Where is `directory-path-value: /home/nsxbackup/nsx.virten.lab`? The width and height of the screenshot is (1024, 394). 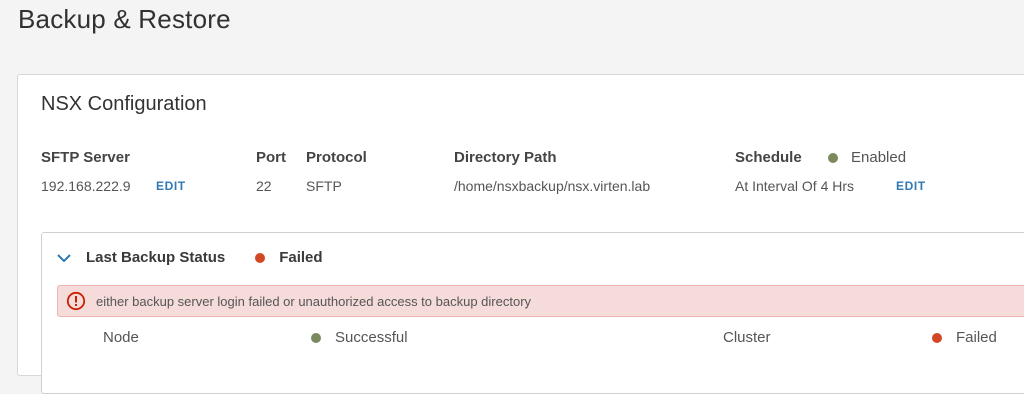 directory-path-value: /home/nsxbackup/nsx.virten.lab is located at coordinates (552, 186).